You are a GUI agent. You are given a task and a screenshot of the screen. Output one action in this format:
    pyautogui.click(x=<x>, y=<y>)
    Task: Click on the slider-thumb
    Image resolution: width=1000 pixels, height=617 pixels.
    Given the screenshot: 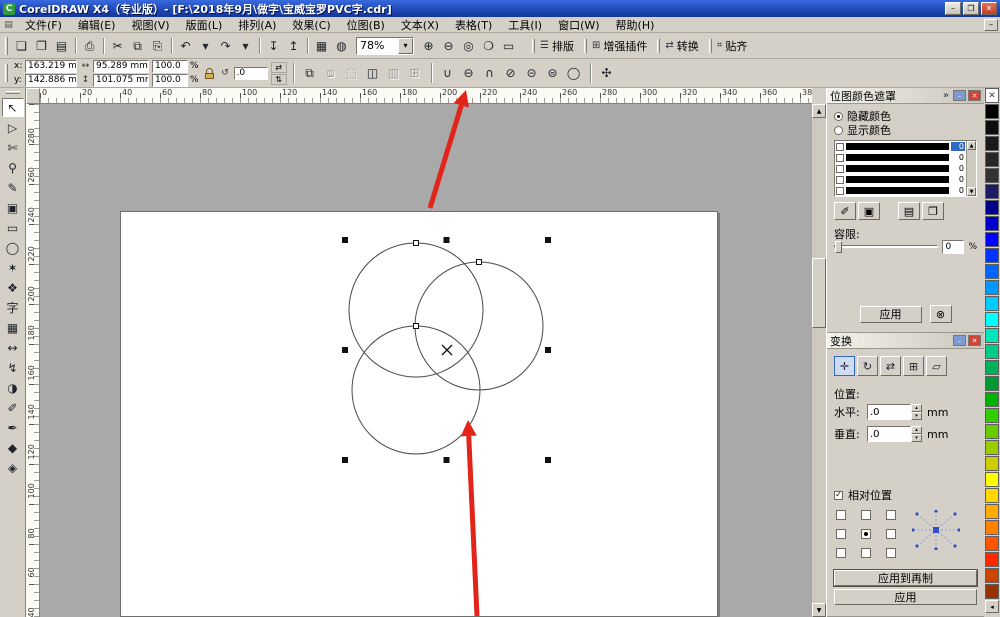 What is the action you would take?
    pyautogui.click(x=838, y=247)
    